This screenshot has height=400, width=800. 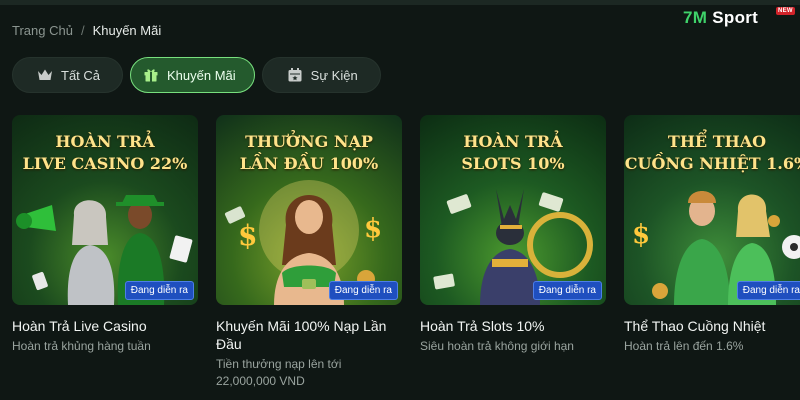 I want to click on tab-events: Sự Kiện, so click(x=321, y=75).